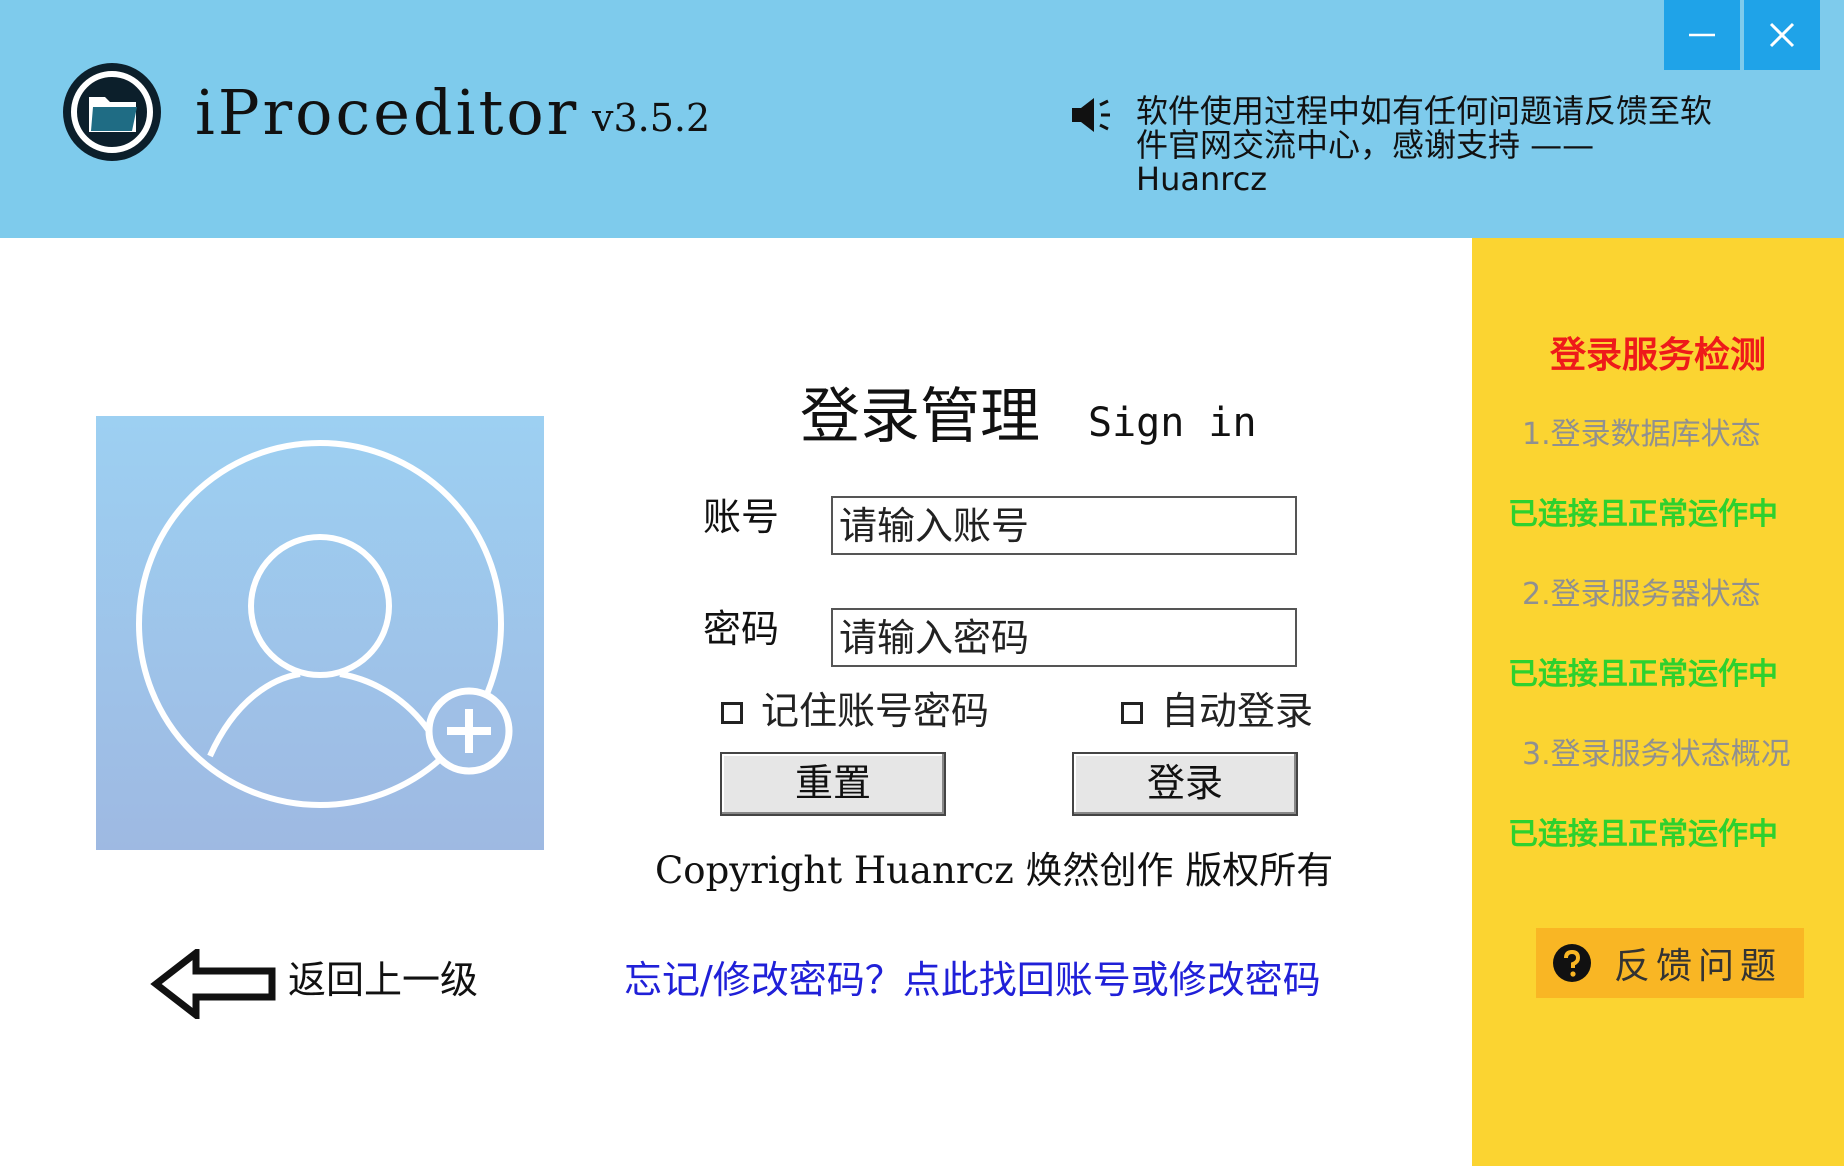 This screenshot has height=1166, width=1844. What do you see at coordinates (1641, 434) in the screenshot?
I see `status-item-label: 1.登录数据库状态` at bounding box center [1641, 434].